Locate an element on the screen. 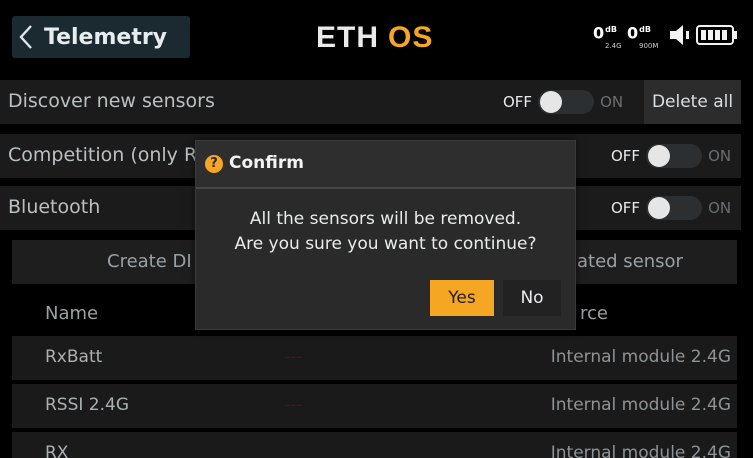  svg-text: OS is located at coordinates (410, 37).